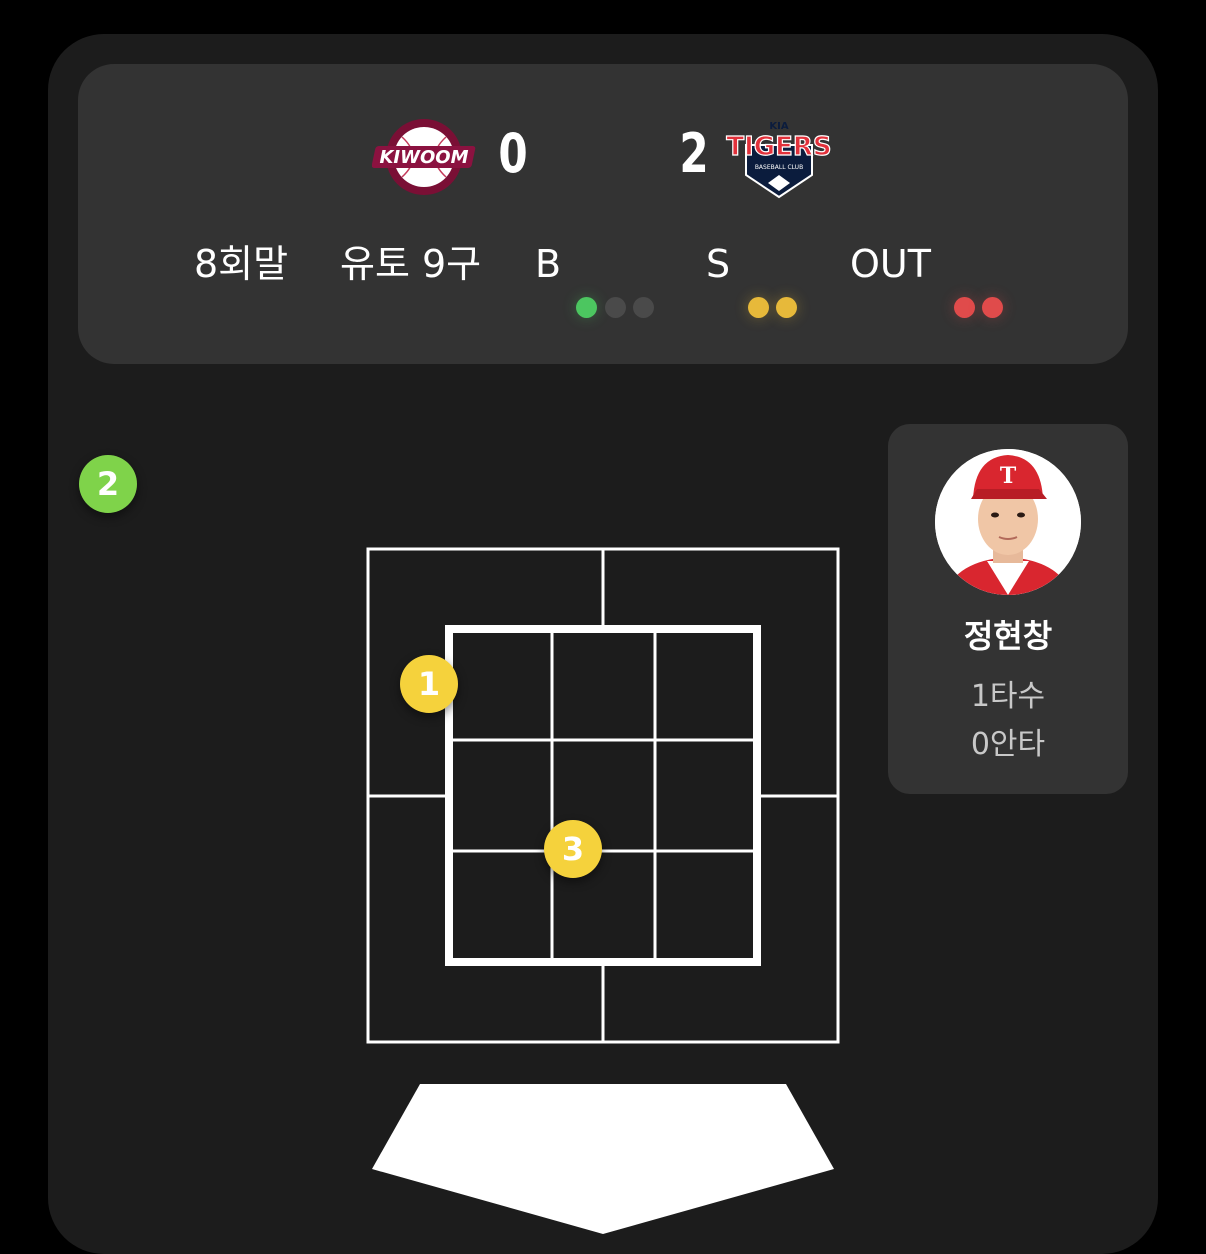 The width and height of the screenshot is (1206, 1254). I want to click on player-avatar: T, so click(1008, 522).